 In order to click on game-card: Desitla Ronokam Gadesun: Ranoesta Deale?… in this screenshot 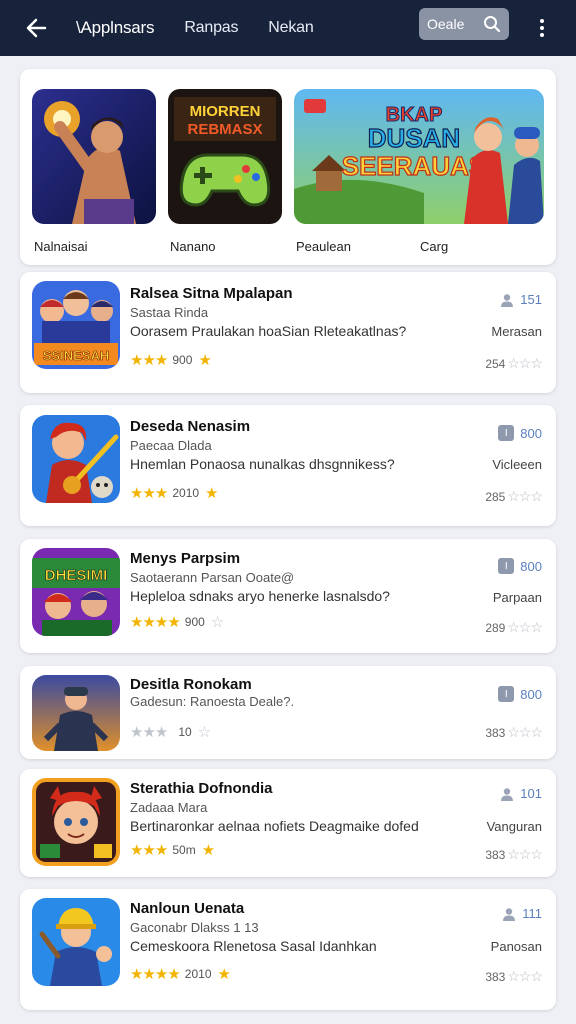, I will do `click(288, 712)`.